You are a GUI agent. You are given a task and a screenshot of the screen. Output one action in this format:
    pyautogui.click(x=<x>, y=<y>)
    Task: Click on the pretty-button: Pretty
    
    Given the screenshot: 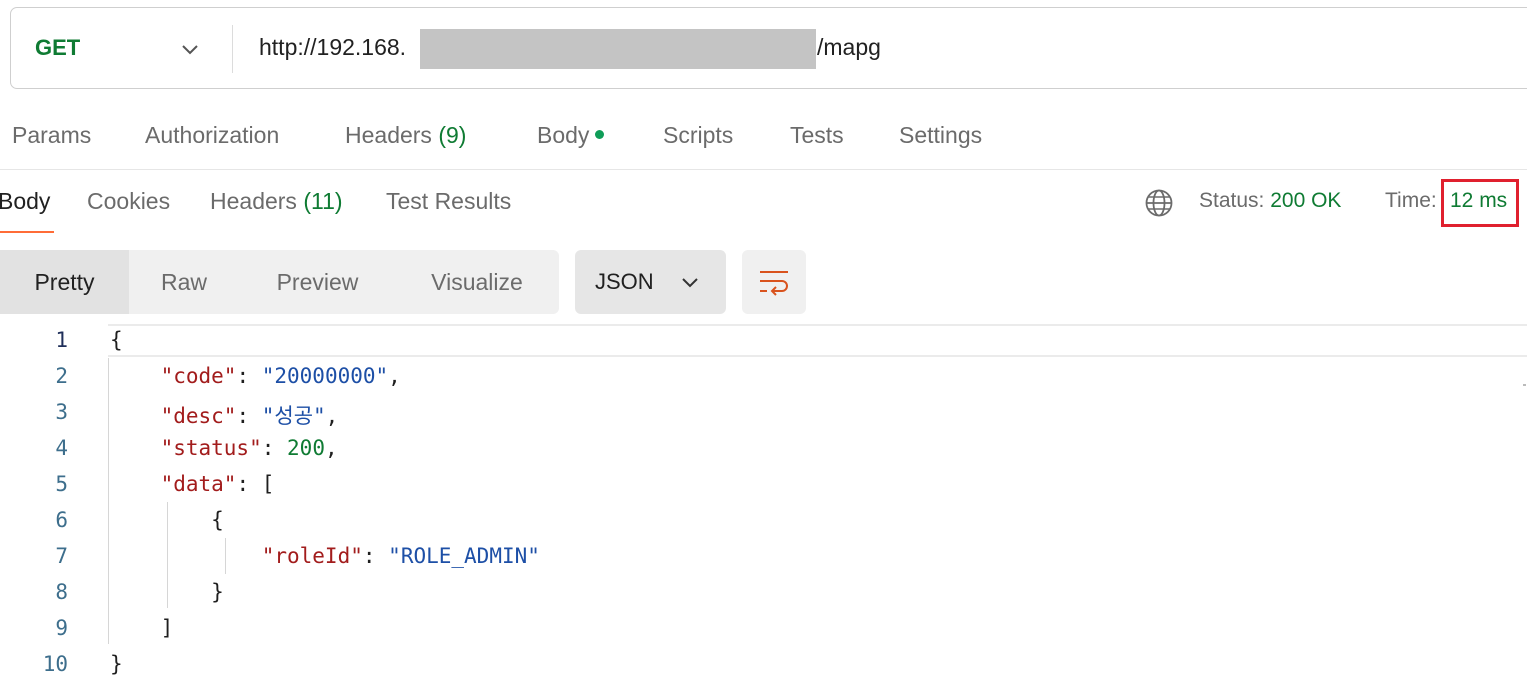 What is the action you would take?
    pyautogui.click(x=64, y=282)
    